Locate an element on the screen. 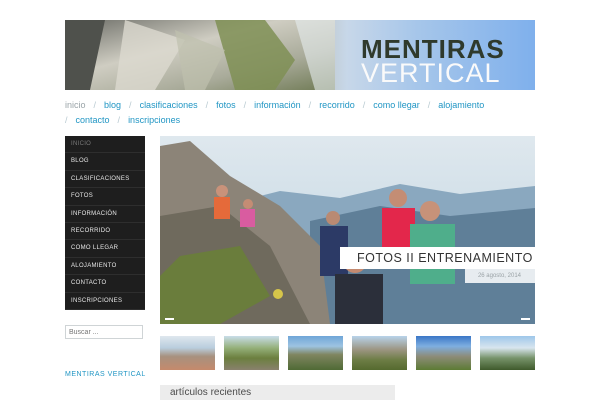 This screenshot has width=600, height=400. nav-fotos: fotos is located at coordinates (226, 105).